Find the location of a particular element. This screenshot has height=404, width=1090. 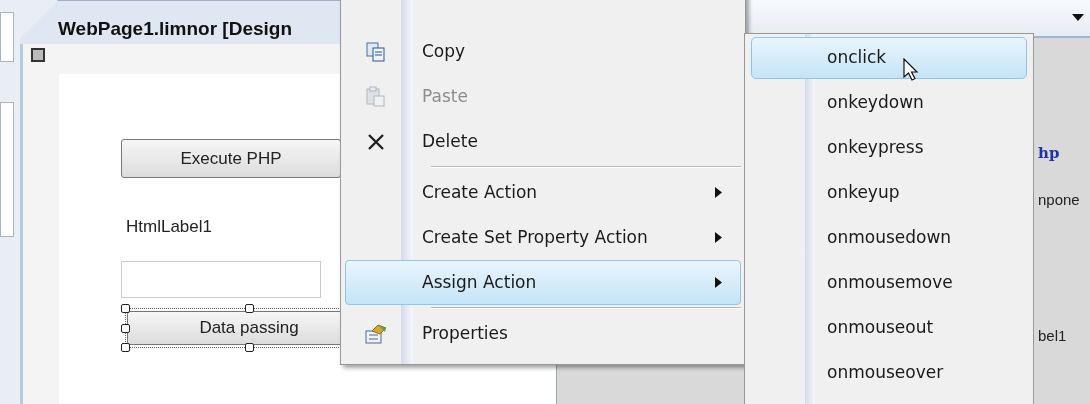

submenu-item: onmousemove is located at coordinates (889, 283).